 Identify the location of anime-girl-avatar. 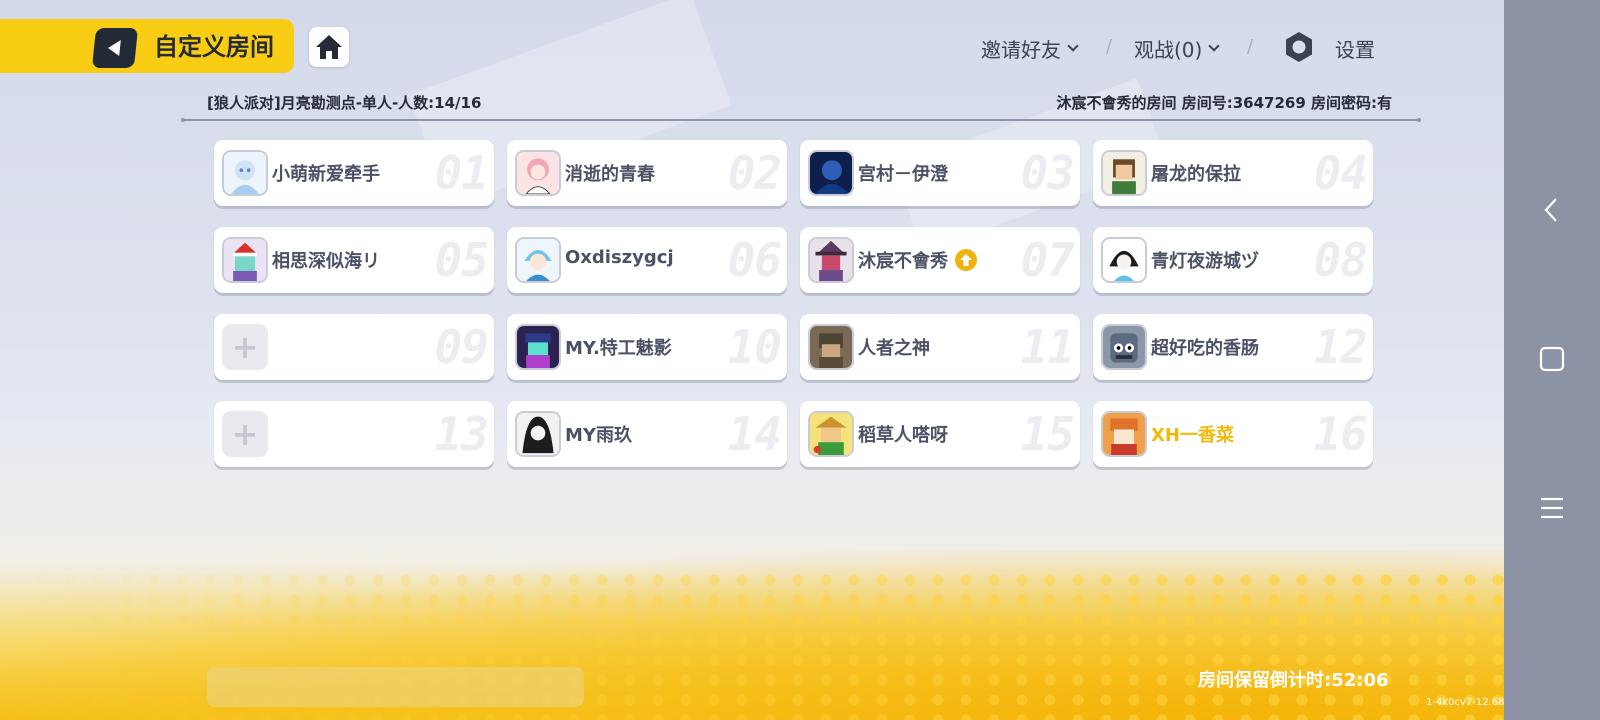
(245, 173).